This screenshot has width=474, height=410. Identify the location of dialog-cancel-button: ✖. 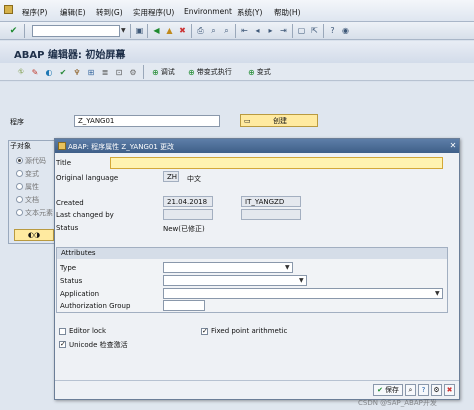
(449, 390).